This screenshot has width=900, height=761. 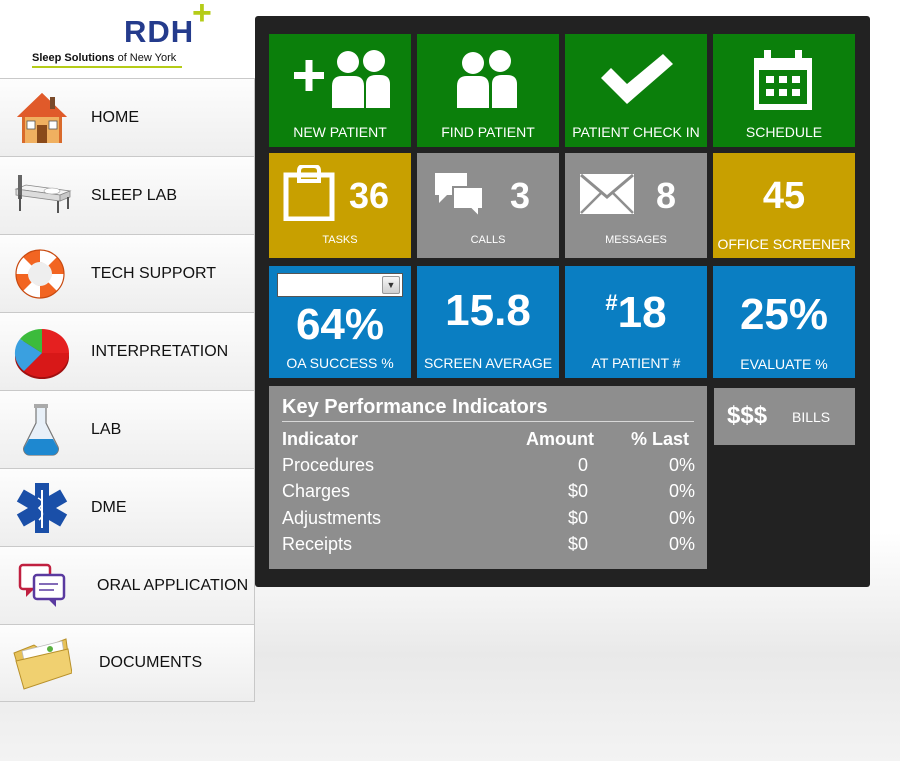 What do you see at coordinates (342, 79) in the screenshot?
I see `add-user-icon` at bounding box center [342, 79].